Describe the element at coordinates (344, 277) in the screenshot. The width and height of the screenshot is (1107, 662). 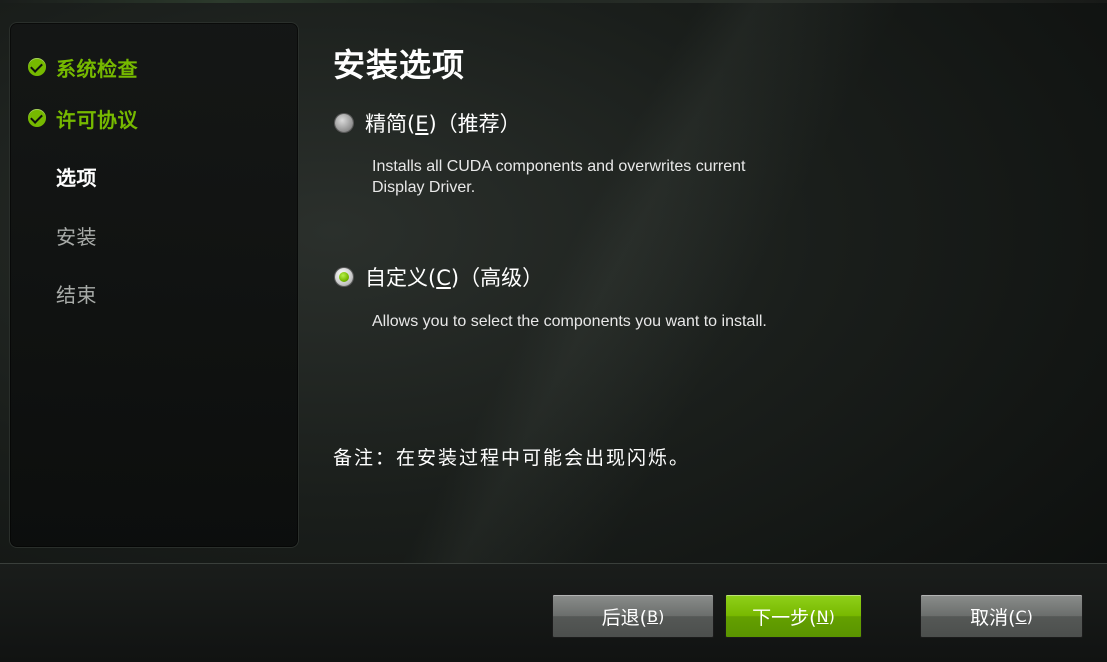
I see `custom-radio-button` at that location.